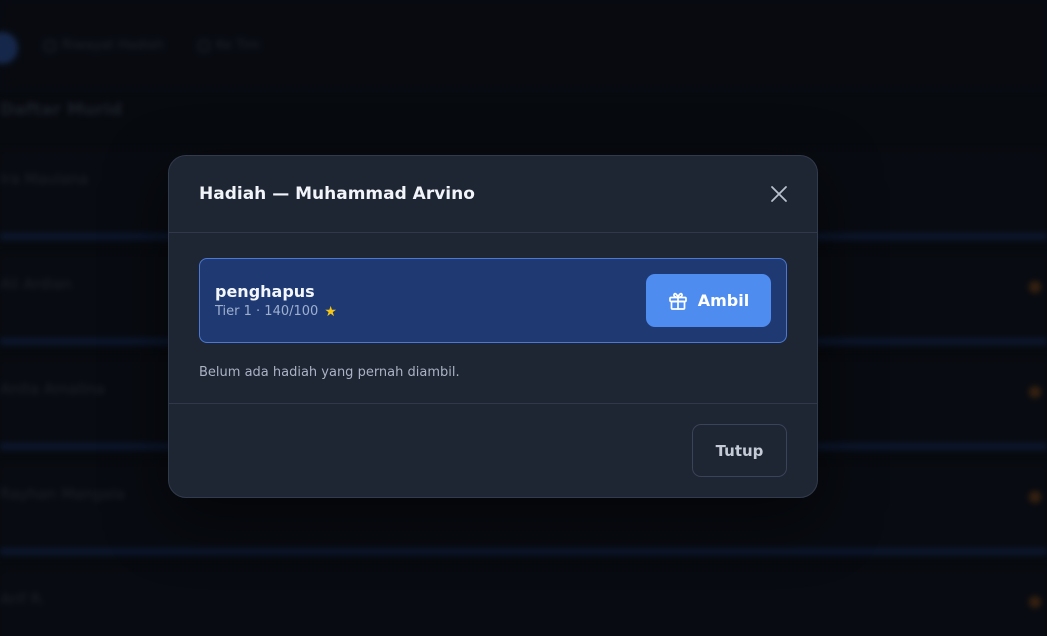 Image resolution: width=1047 pixels, height=636 pixels. I want to click on modal-footer: Tutup, so click(493, 450).